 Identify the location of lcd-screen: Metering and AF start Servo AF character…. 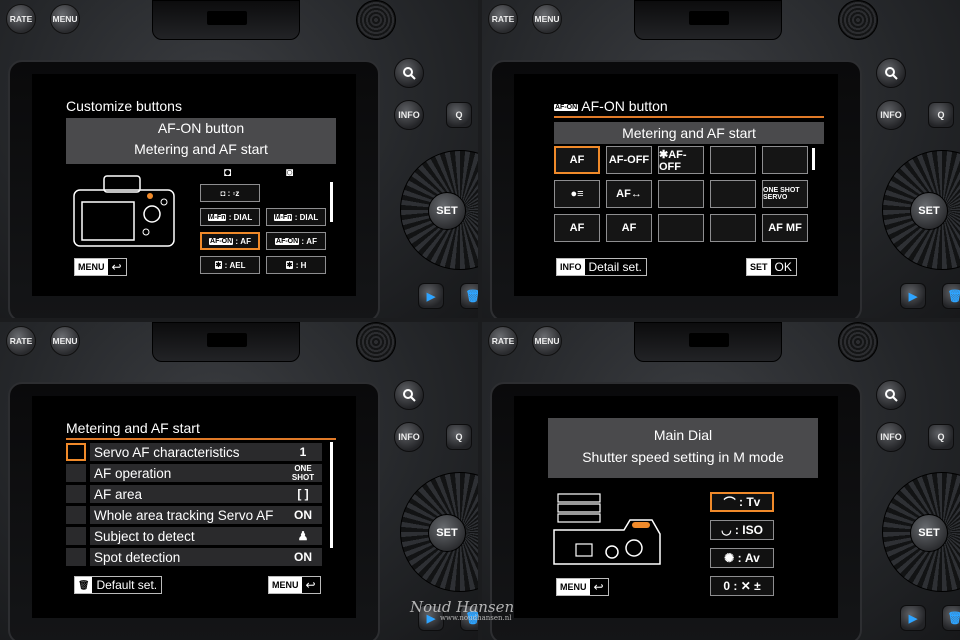
(194, 507).